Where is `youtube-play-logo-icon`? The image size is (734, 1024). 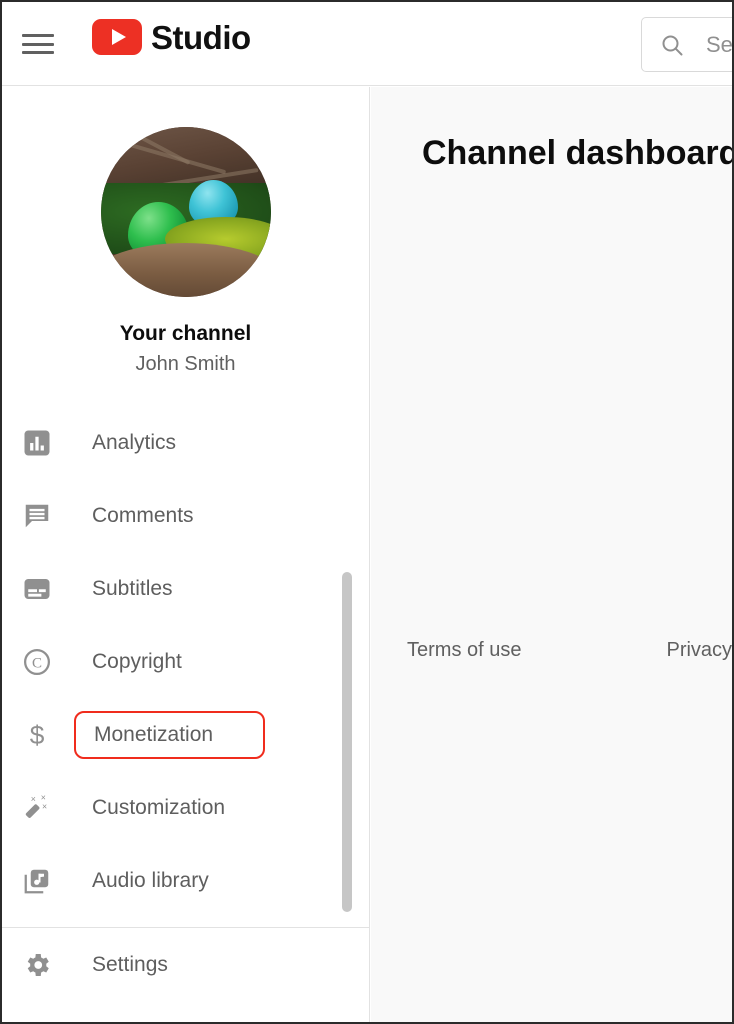
youtube-play-logo-icon is located at coordinates (117, 37).